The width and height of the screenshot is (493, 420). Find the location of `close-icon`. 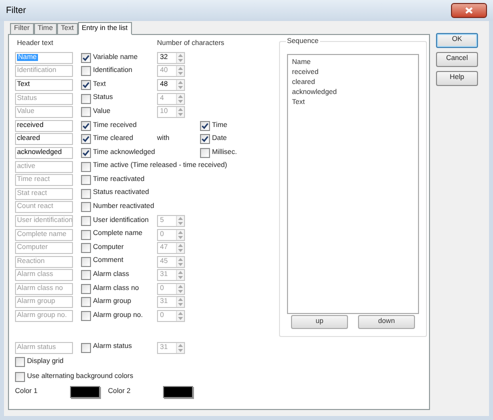

close-icon is located at coordinates (469, 10).